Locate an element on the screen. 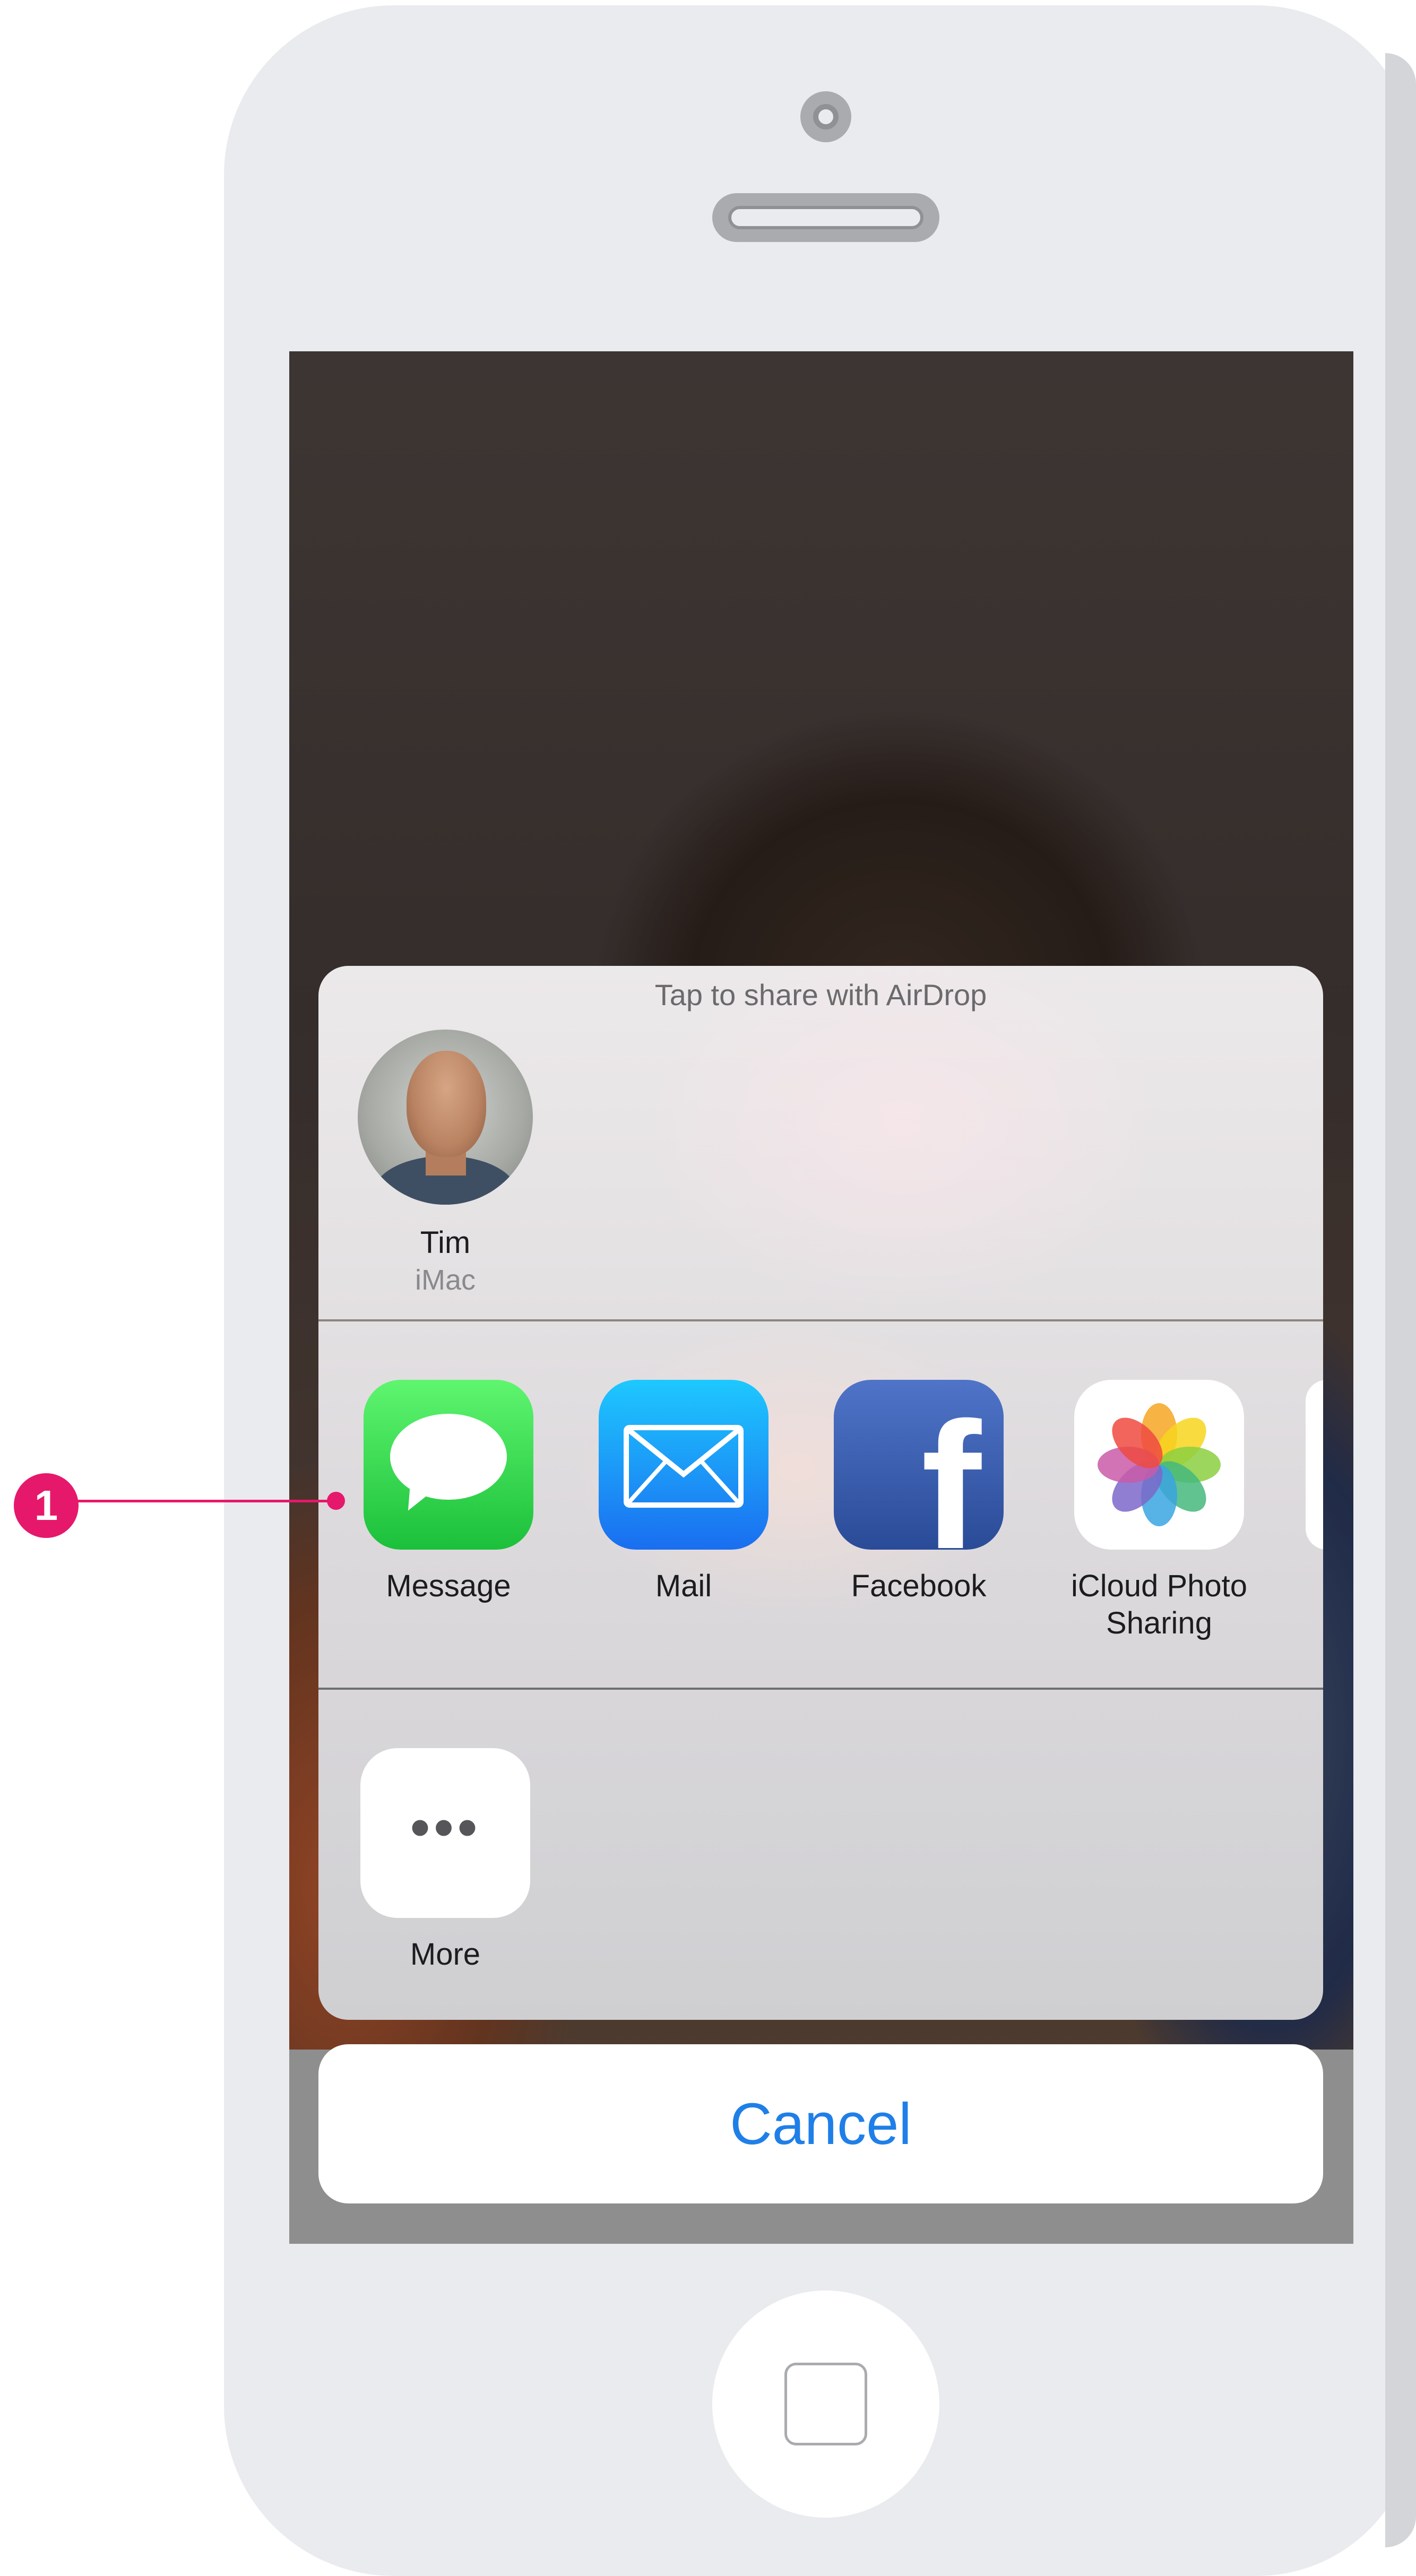  annotation-callout-dot is located at coordinates (336, 1501).